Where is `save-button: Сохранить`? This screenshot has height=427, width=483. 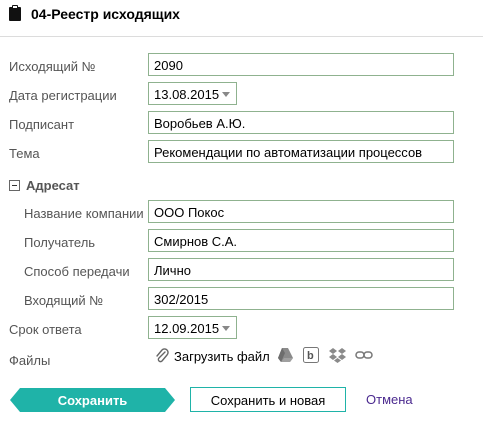
save-button: Сохранить is located at coordinates (92, 400).